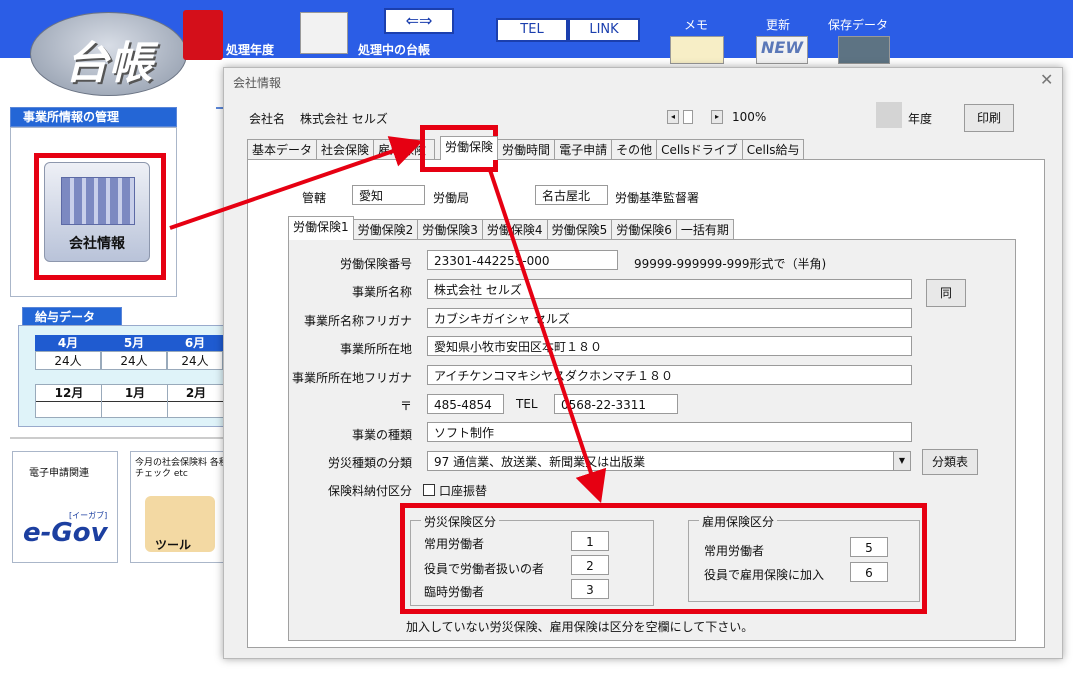  Describe the element at coordinates (321, 228) in the screenshot. I see `subtab-labor-insurance-1: 労働保険1` at that location.